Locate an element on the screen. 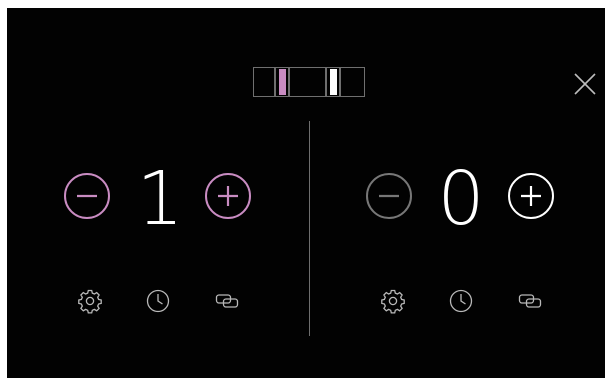 This screenshot has width=609, height=382. right-timer-button is located at coordinates (461, 301).